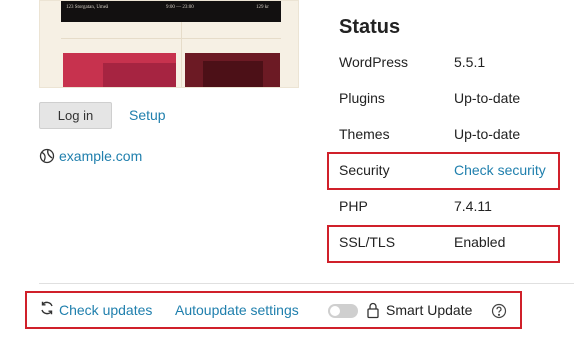 The width and height of the screenshot is (574, 341). What do you see at coordinates (480, 242) in the screenshot?
I see `status-value: Enabled` at bounding box center [480, 242].